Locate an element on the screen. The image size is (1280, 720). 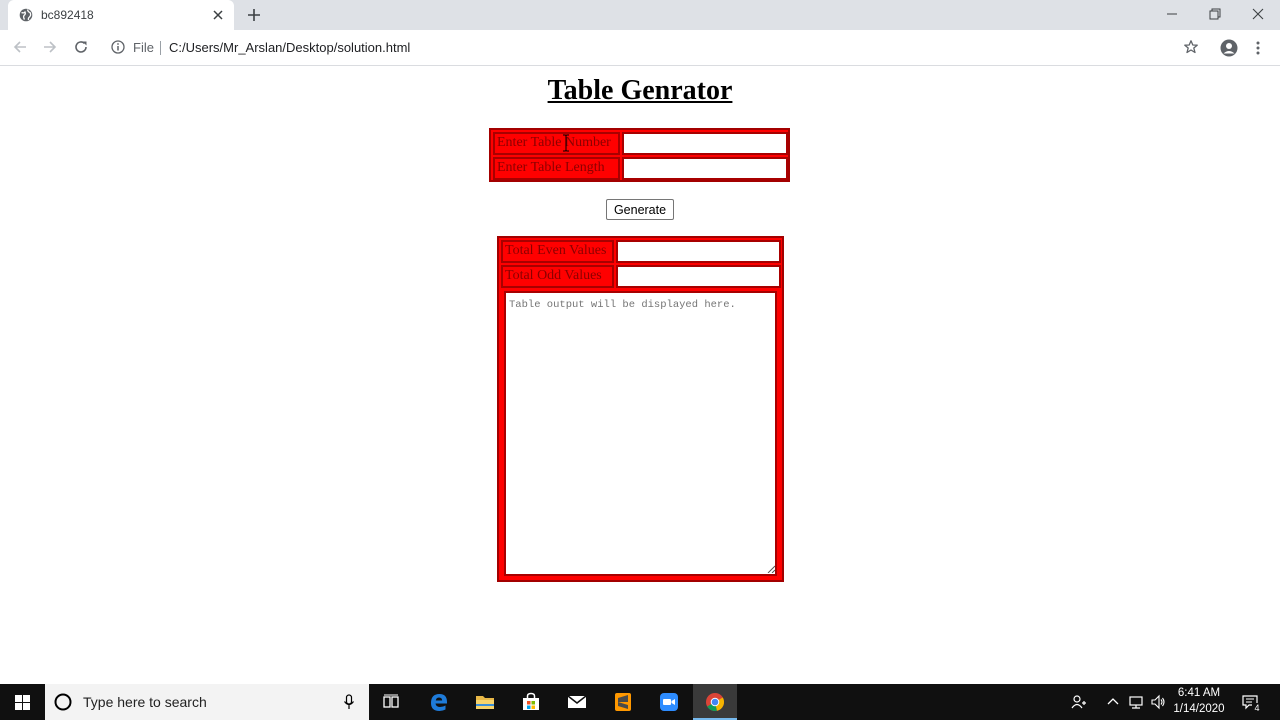
taskbar-app-store is located at coordinates (531, 702).